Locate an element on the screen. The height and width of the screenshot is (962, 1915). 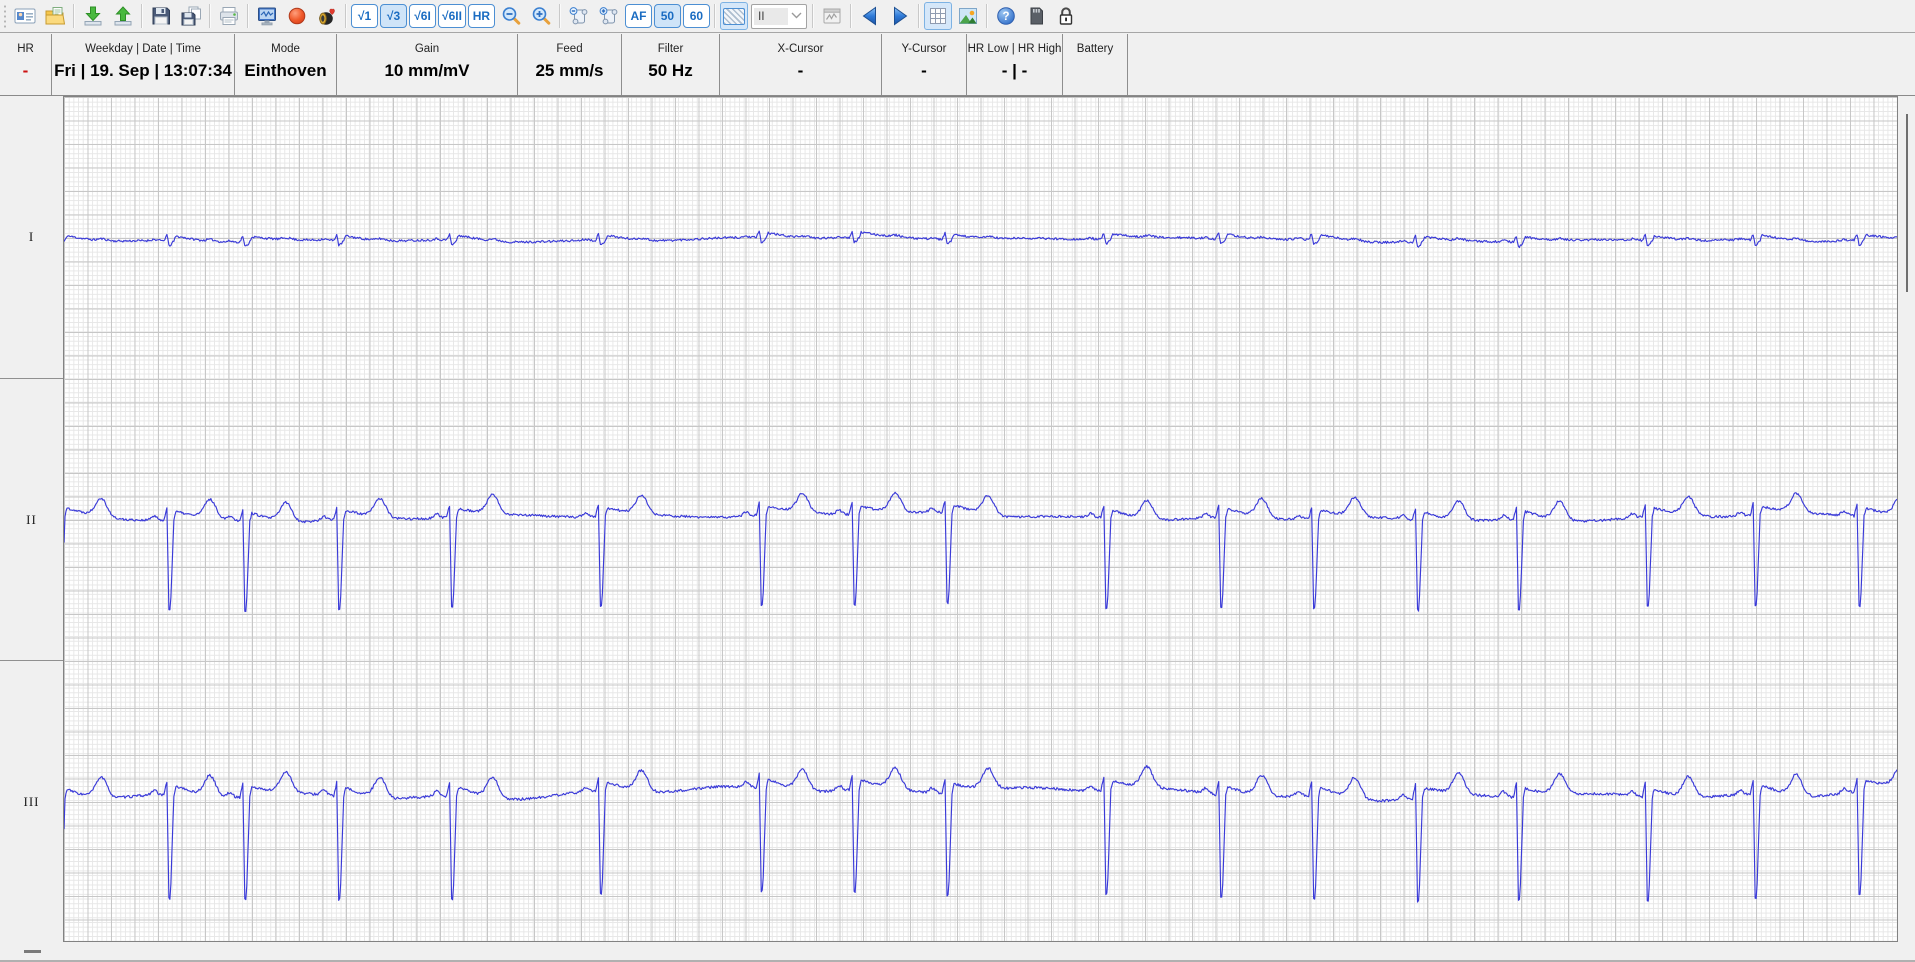
lead-view-3-label: √3 is located at coordinates (393, 16).